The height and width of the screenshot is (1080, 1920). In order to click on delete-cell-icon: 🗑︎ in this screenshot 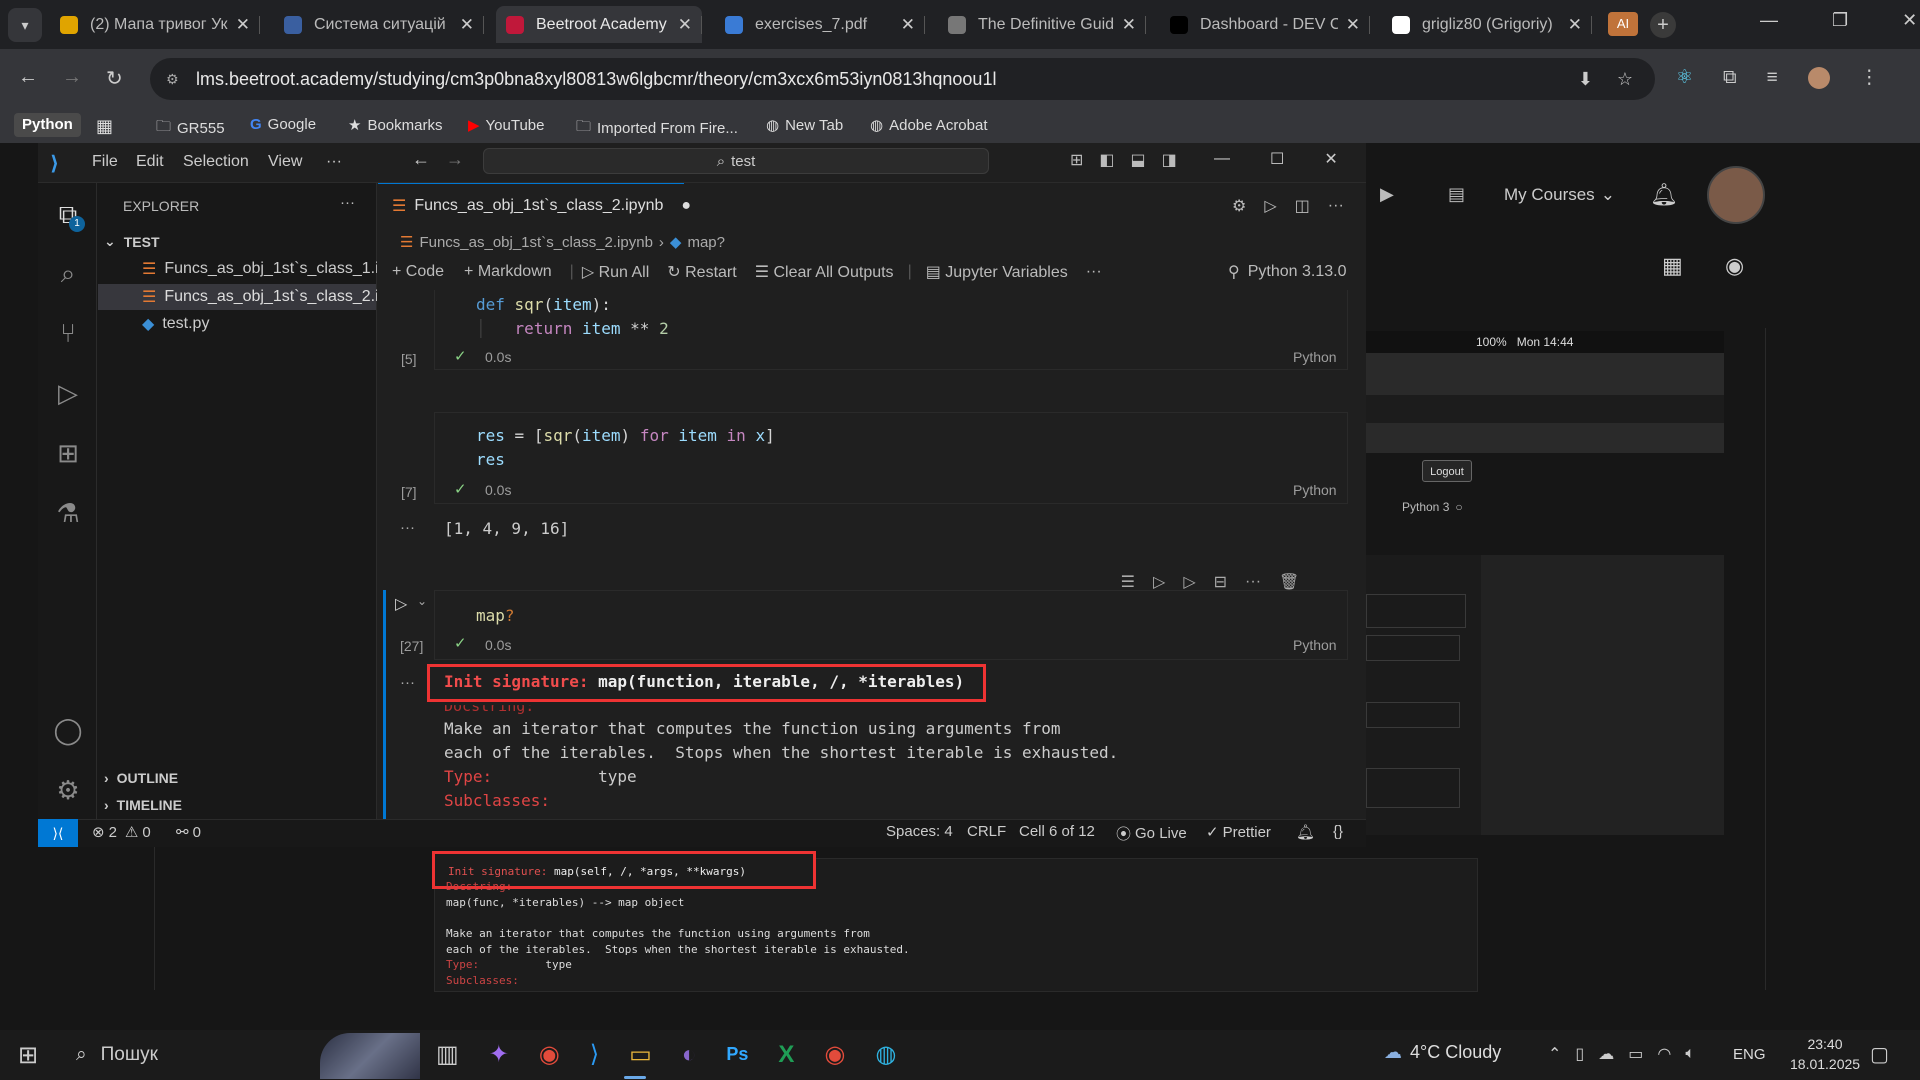, I will do `click(1289, 582)`.